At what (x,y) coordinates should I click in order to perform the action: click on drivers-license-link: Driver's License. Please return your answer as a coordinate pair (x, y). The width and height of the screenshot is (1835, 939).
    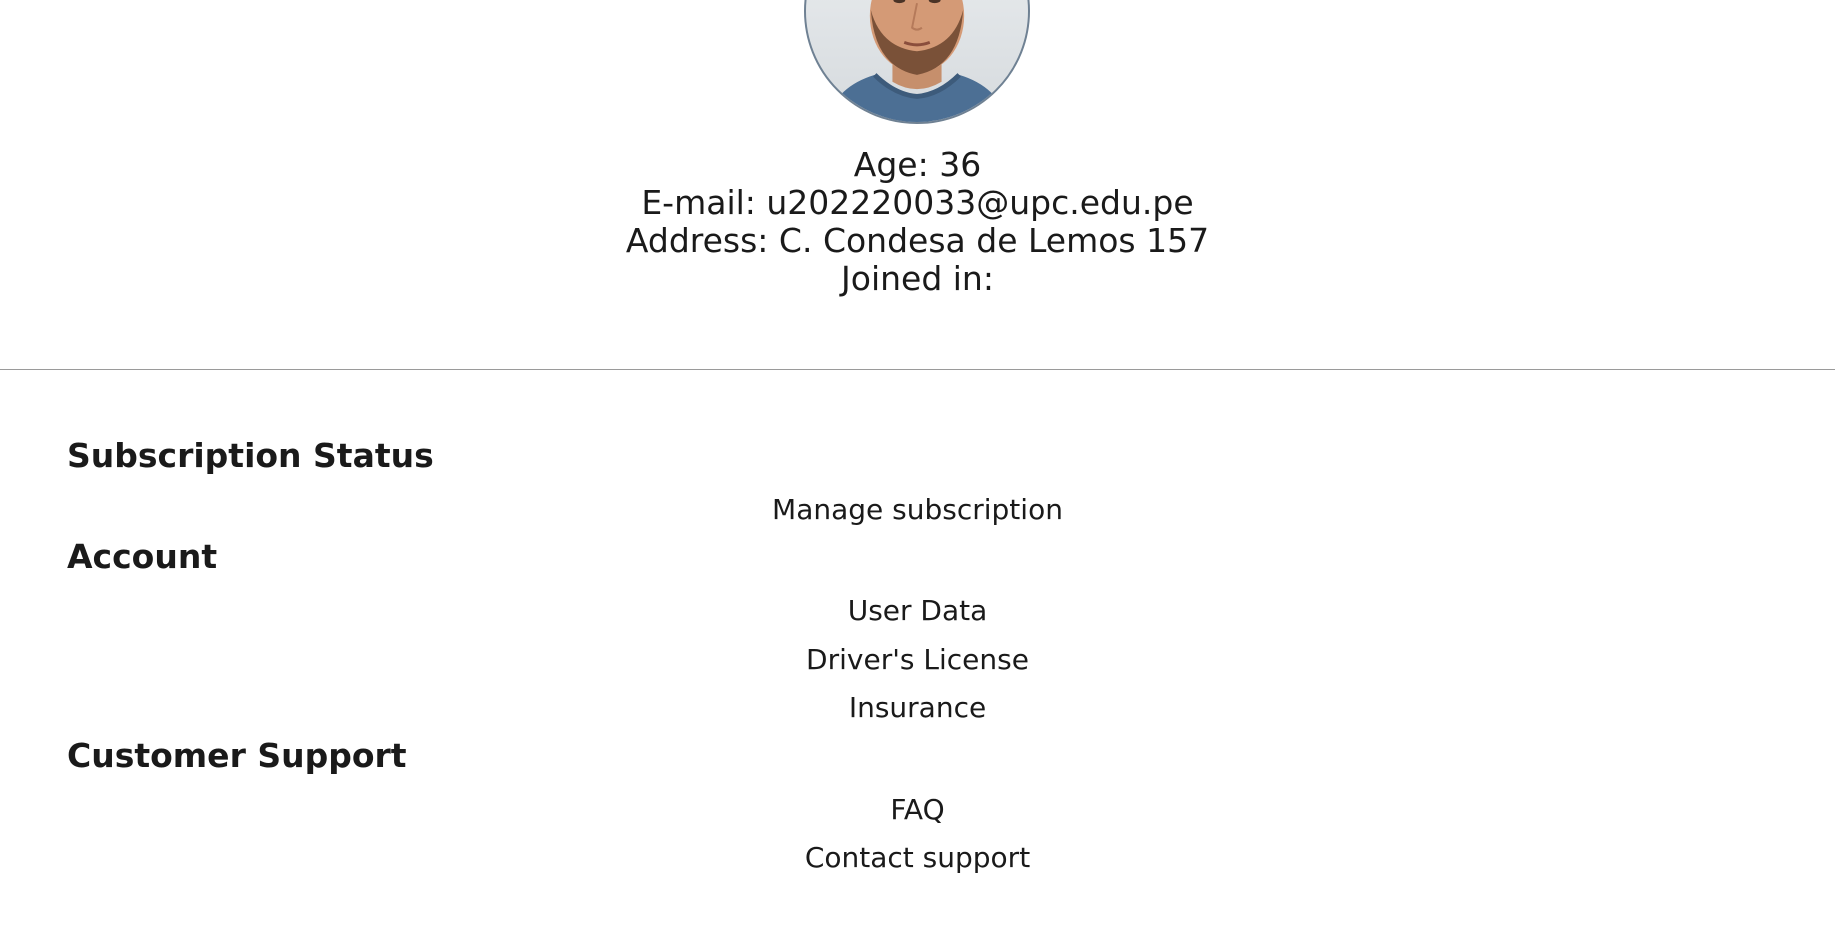
    Looking at the image, I should click on (917, 660).